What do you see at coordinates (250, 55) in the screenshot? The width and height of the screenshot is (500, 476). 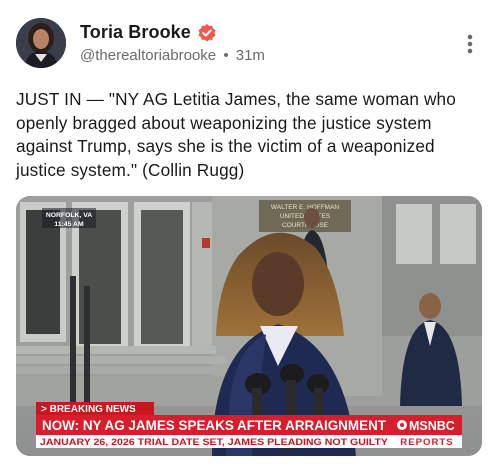 I see `post-timestamp: 31m` at bounding box center [250, 55].